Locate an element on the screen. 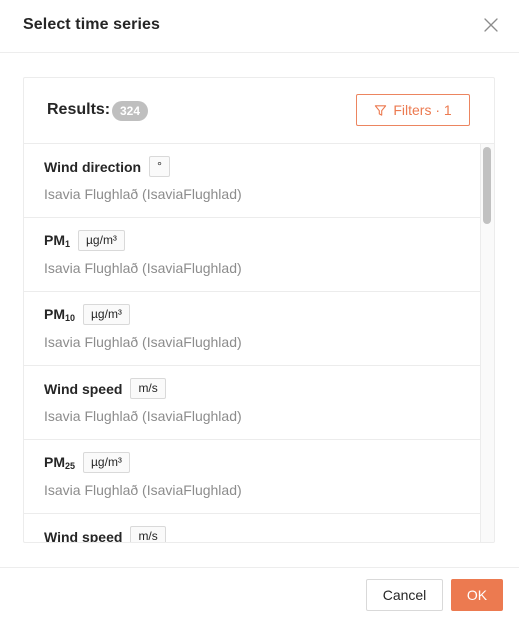 The height and width of the screenshot is (618, 519). dialog-footer: Cancel OK is located at coordinates (259, 592).